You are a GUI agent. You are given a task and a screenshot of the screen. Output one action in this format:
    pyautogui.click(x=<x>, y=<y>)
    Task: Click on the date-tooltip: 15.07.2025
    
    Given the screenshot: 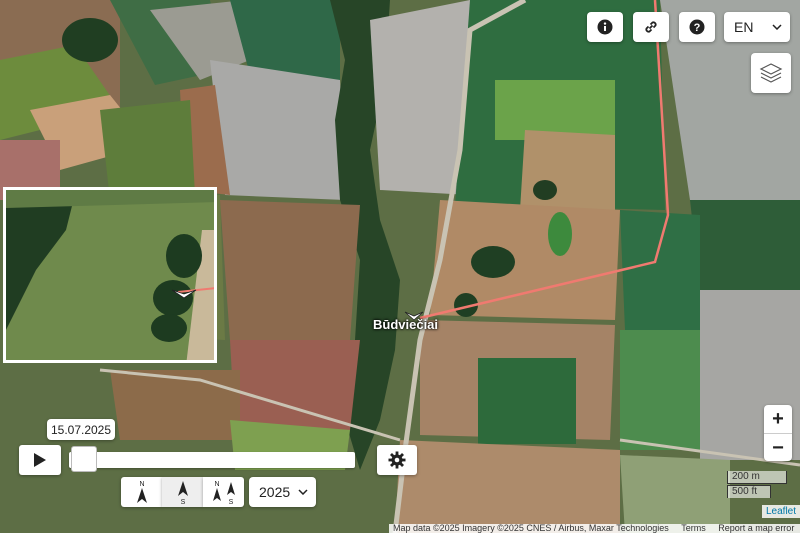 What is the action you would take?
    pyautogui.click(x=81, y=429)
    